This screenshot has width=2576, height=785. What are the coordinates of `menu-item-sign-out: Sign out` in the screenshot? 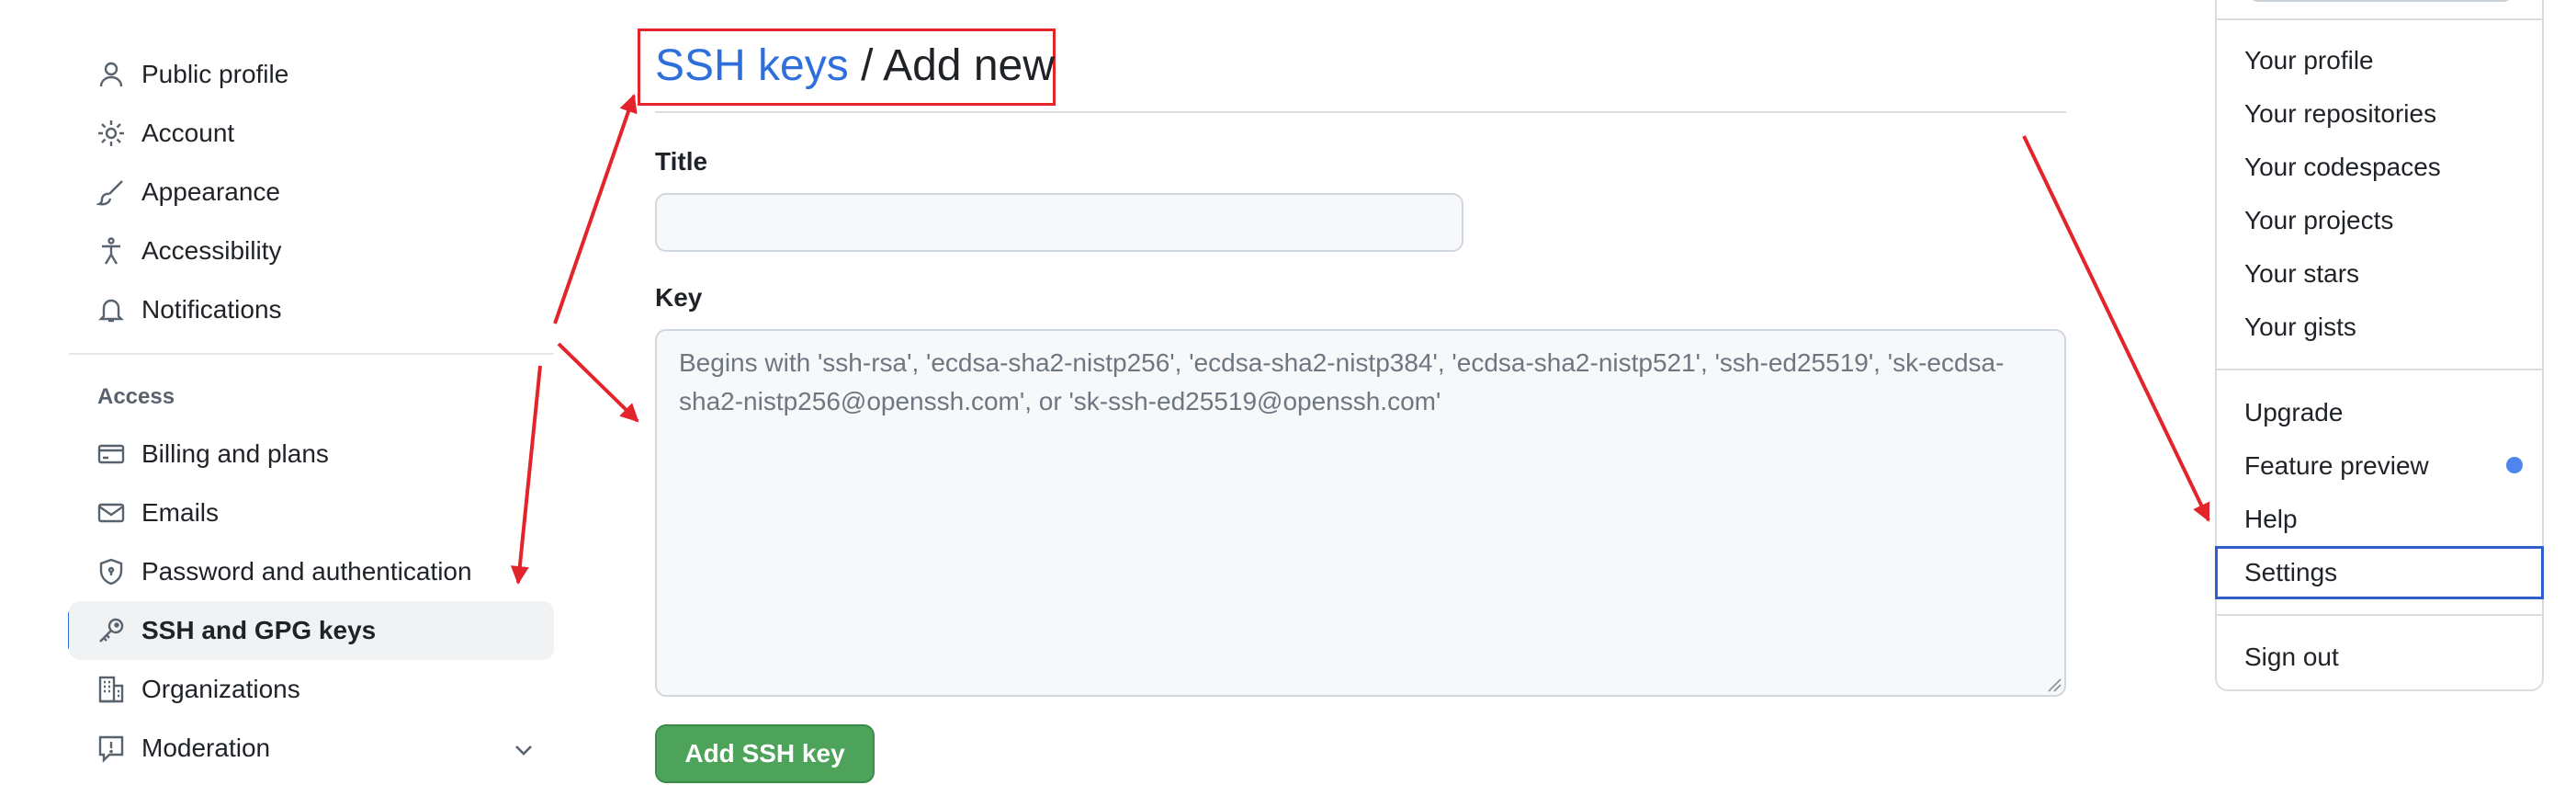 It's located at (2291, 657).